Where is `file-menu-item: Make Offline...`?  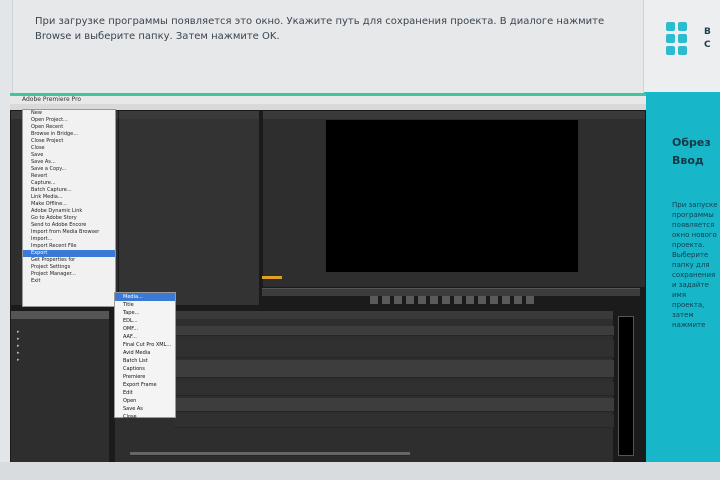
file-menu-item: Make Offline... is located at coordinates (69, 204).